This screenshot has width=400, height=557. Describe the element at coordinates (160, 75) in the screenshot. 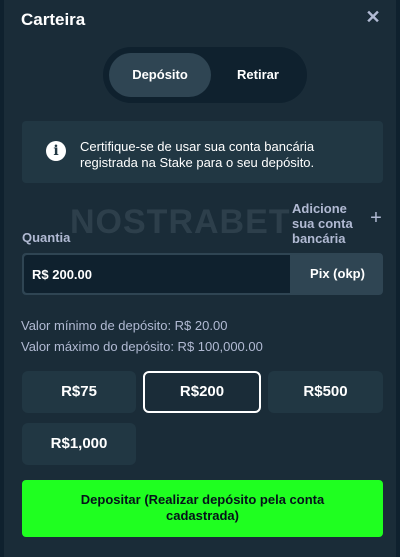

I see `tab-deposito: Depósito` at that location.